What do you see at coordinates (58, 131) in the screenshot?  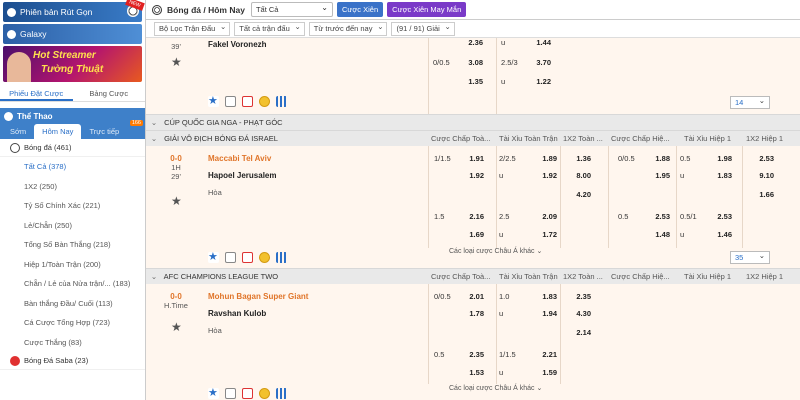 I see `tab-today: Hôm Nay` at bounding box center [58, 131].